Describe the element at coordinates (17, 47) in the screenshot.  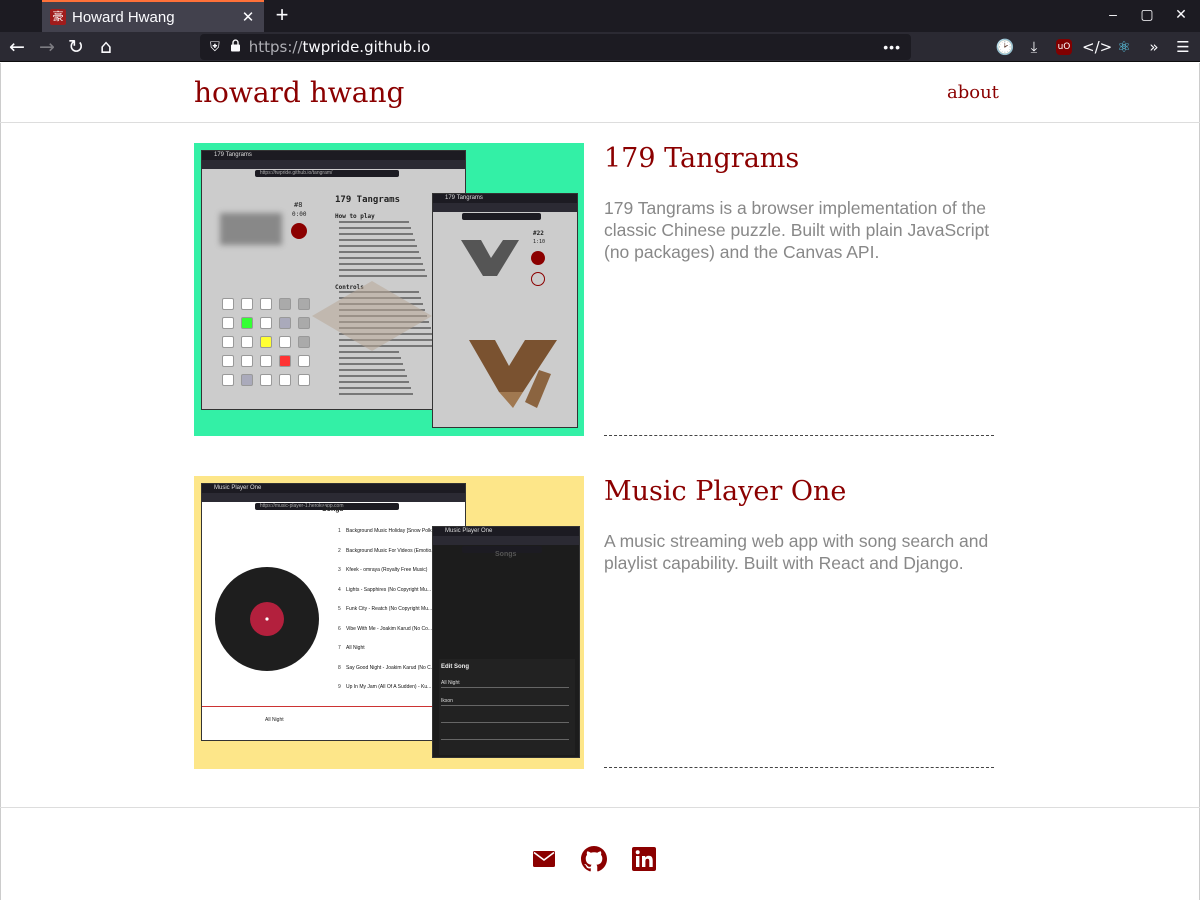
I see `back-icon: ←` at that location.